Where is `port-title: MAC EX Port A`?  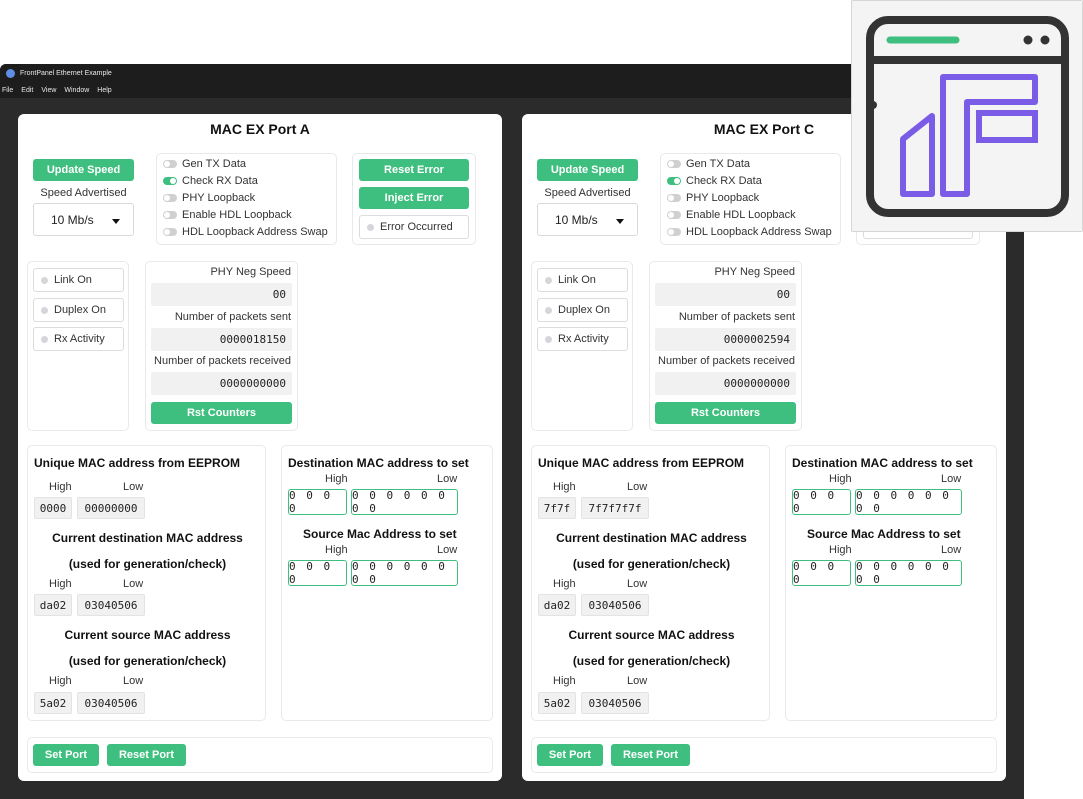 port-title: MAC EX Port A is located at coordinates (260, 129).